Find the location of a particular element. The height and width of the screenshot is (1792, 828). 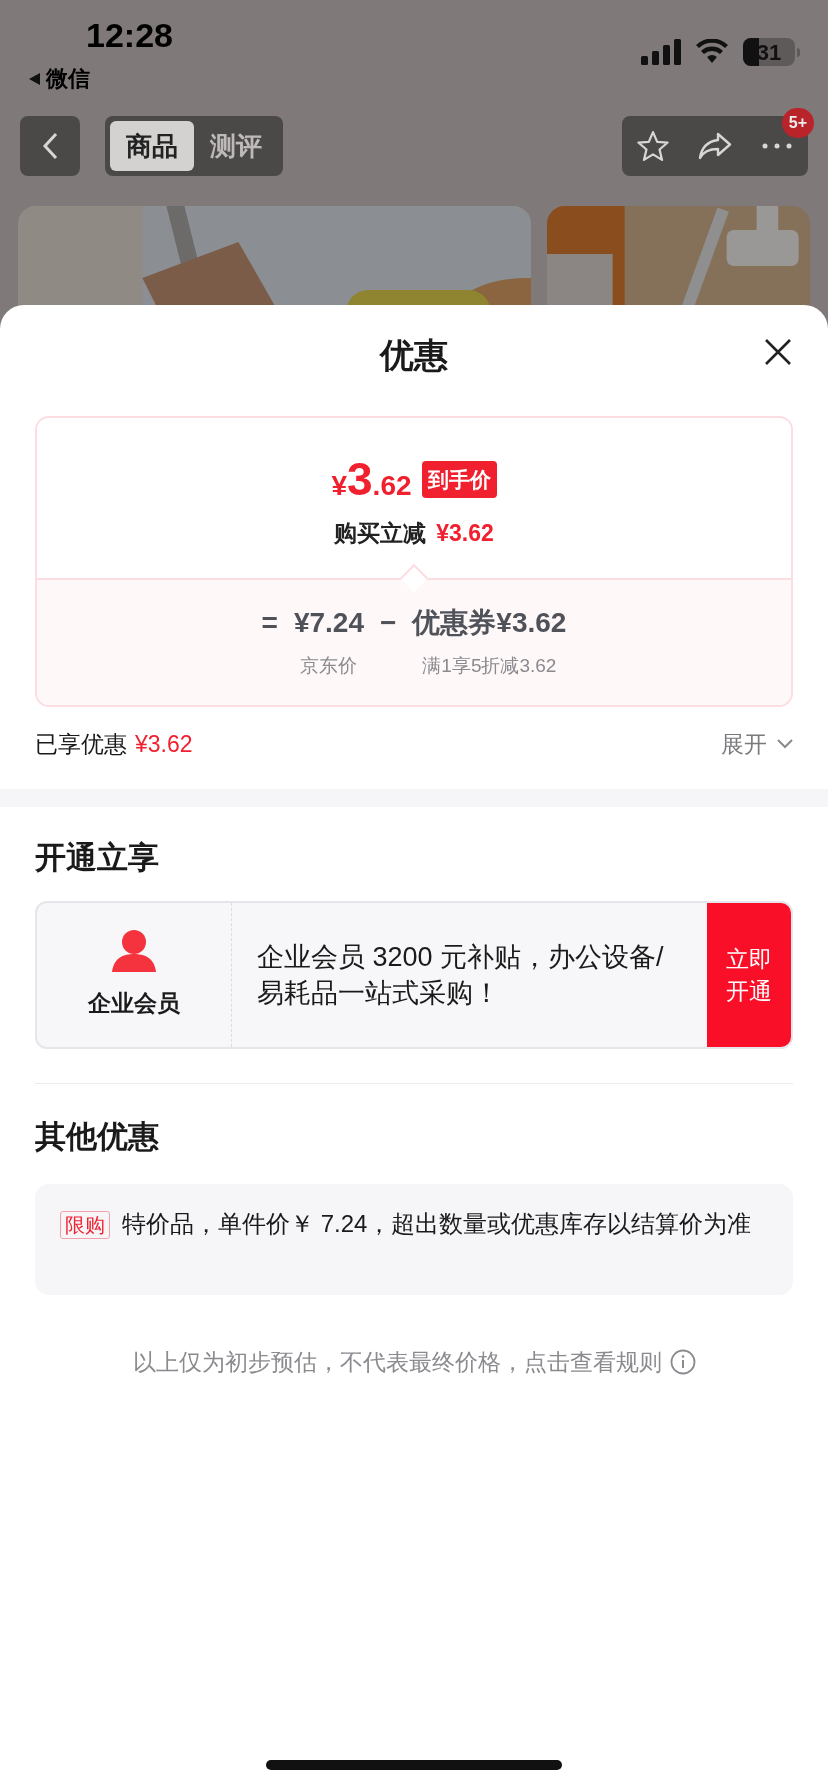

more-icon is located at coordinates (777, 146).